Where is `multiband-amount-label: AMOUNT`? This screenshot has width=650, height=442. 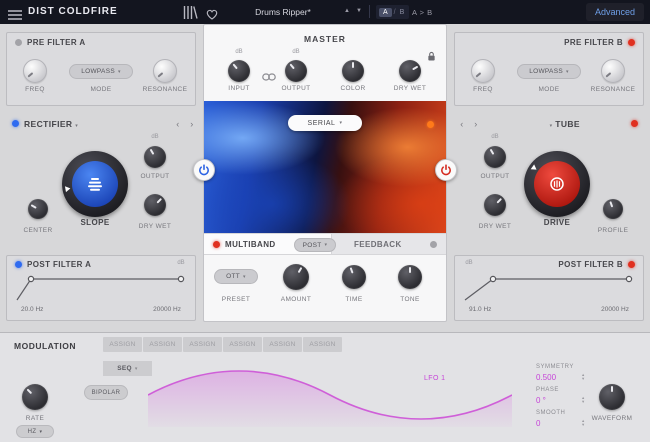 multiband-amount-label: AMOUNT is located at coordinates (296, 299).